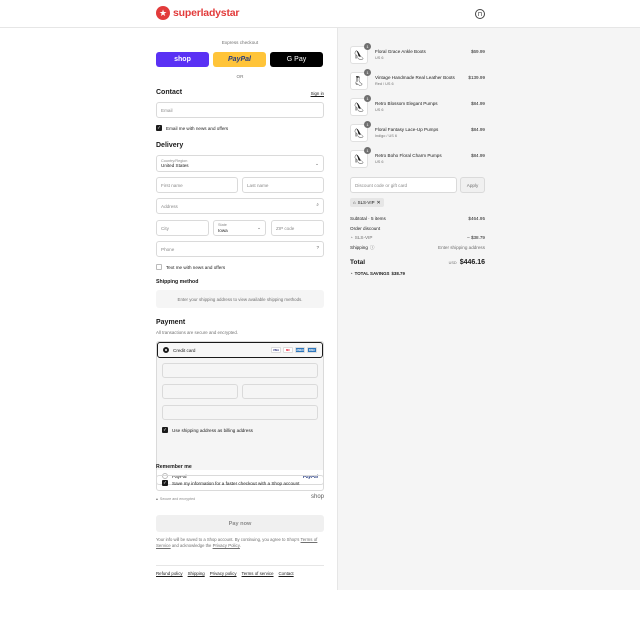 The height and width of the screenshot is (617, 640). I want to click on item-name: Retro Boho Floral Charm Pumps, so click(408, 155).